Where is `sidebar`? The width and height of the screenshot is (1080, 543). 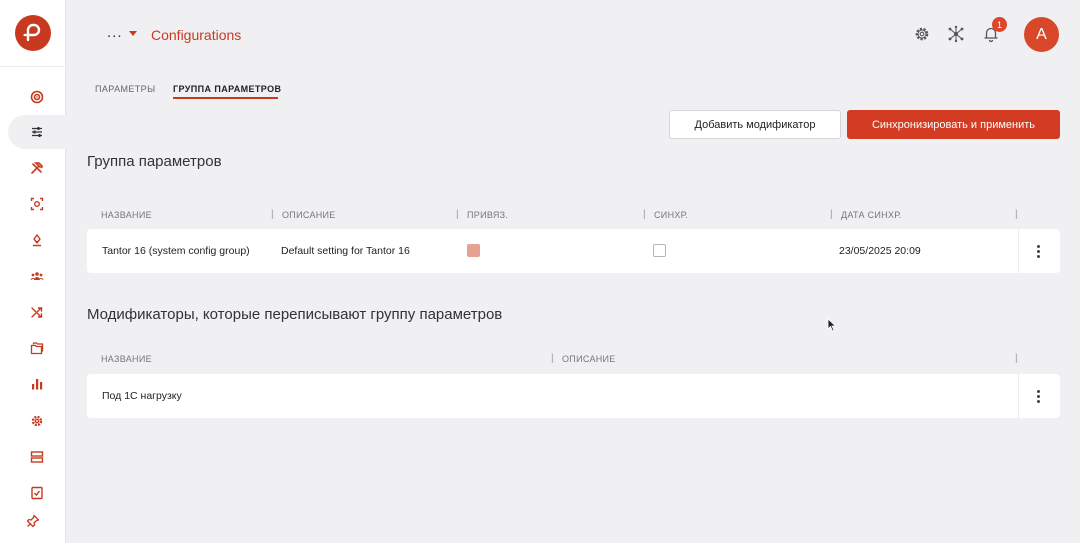 sidebar is located at coordinates (33, 271).